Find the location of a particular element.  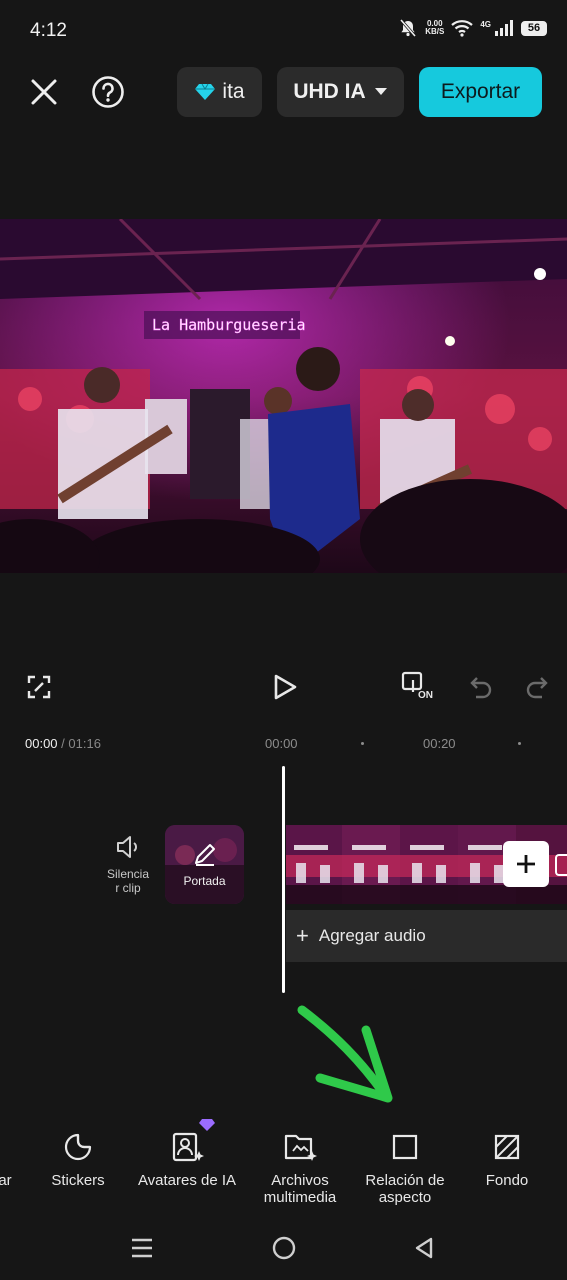

home-icon is located at coordinates (284, 1248).